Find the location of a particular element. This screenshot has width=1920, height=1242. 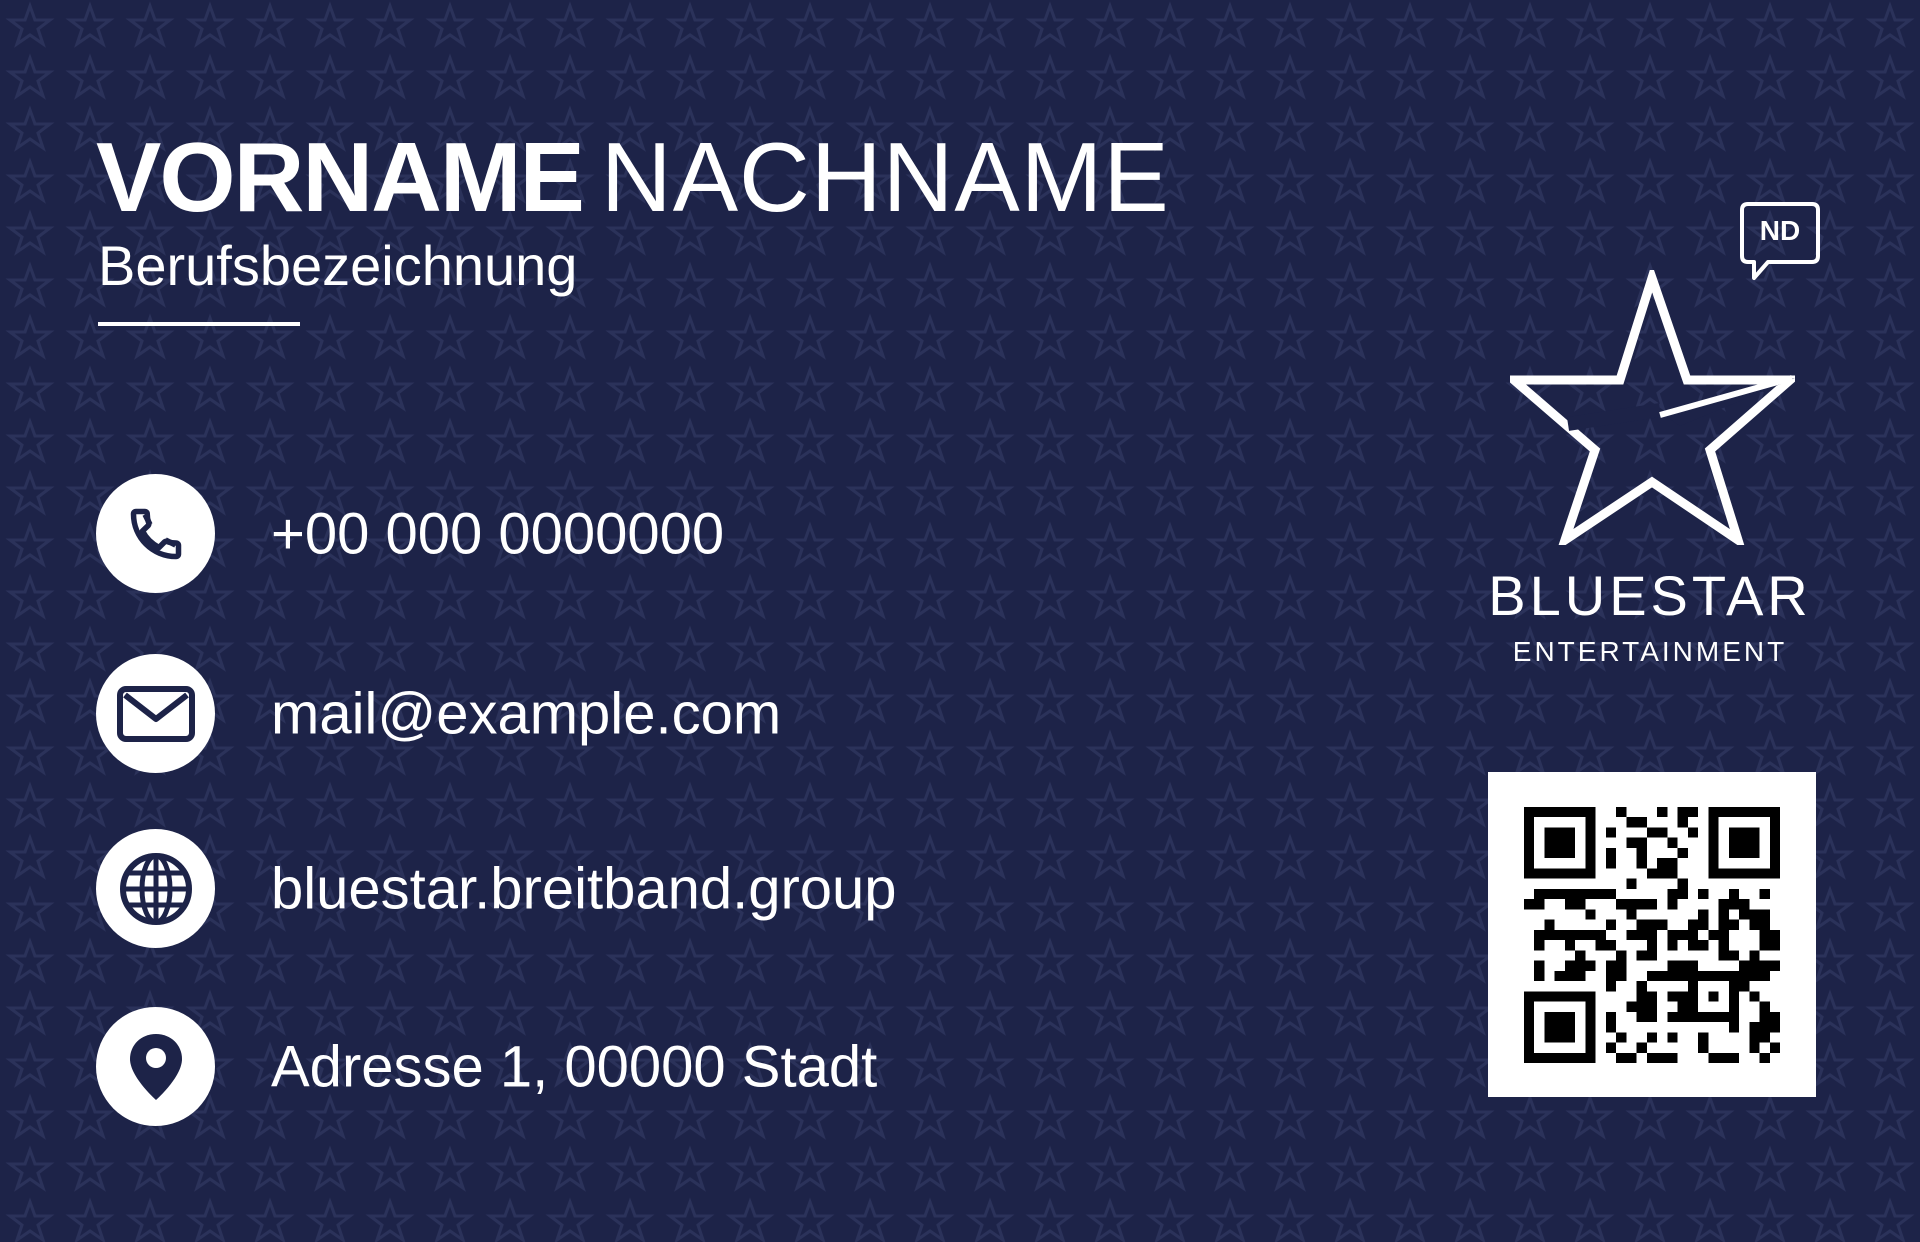

email-address: mail@example.com is located at coordinates (526, 714).